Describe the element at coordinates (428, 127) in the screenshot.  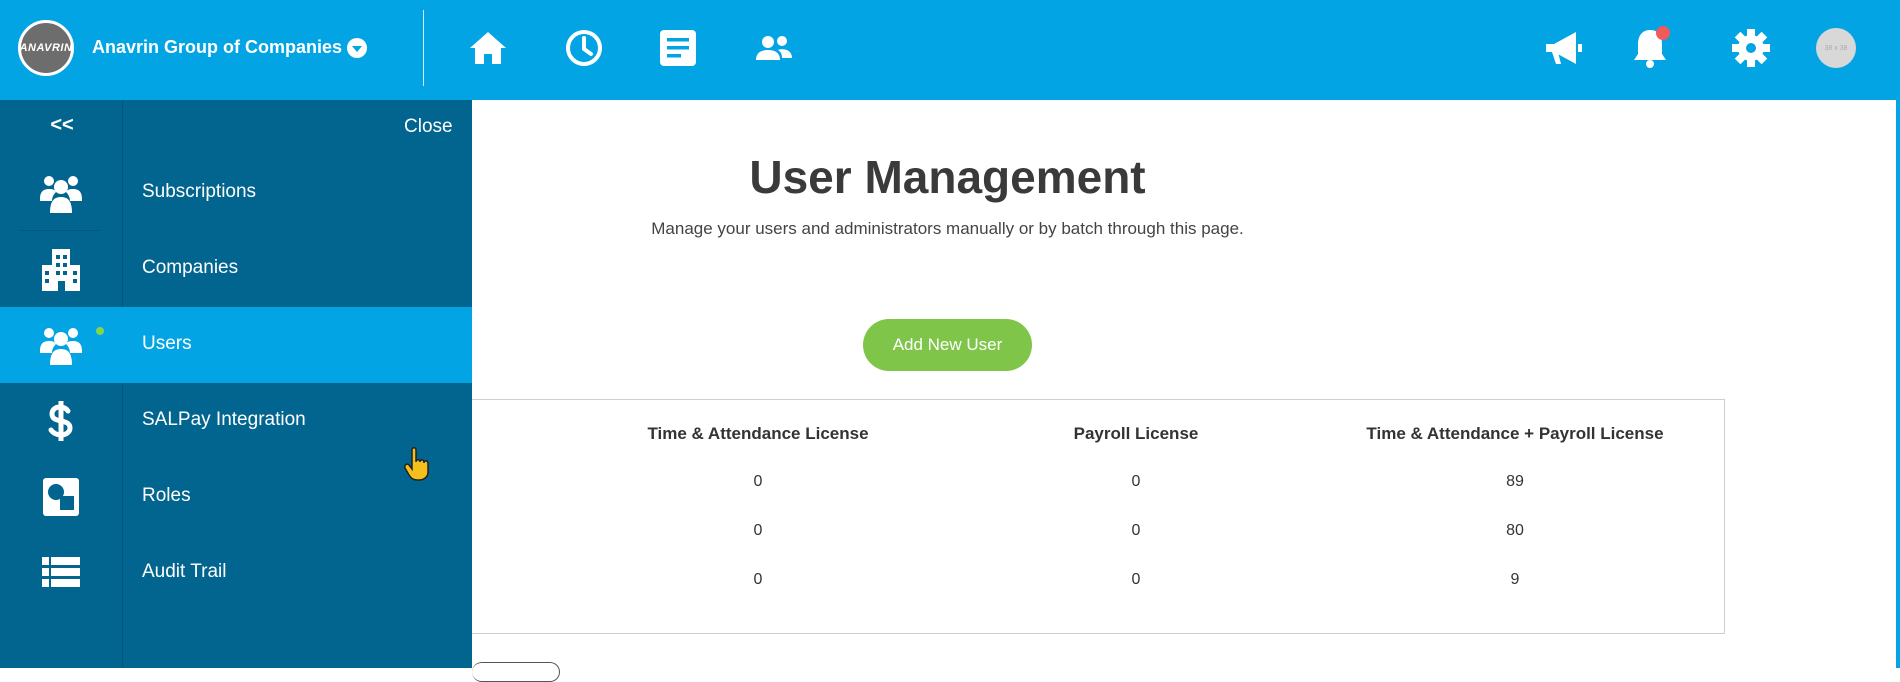
I see `close-button: Close` at that location.